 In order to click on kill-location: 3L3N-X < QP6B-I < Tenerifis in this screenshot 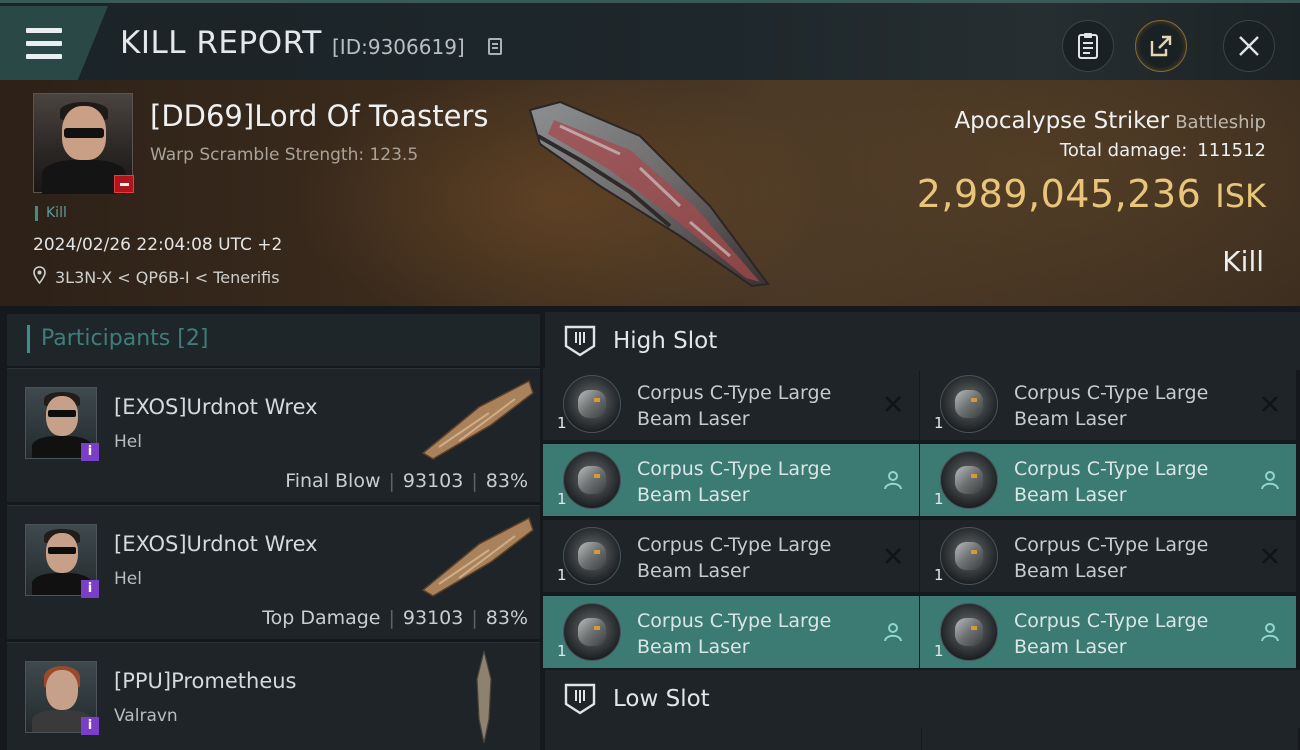, I will do `click(167, 277)`.